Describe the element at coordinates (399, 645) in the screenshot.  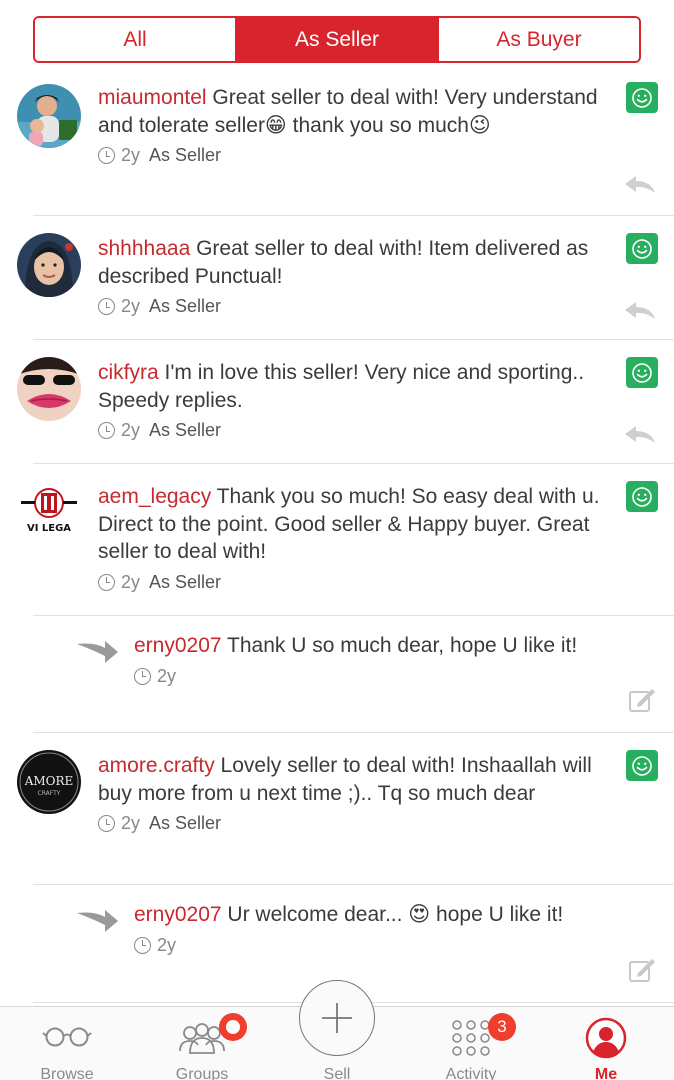
I see `reply-text: Thank U so much dear, hope U like it!` at that location.